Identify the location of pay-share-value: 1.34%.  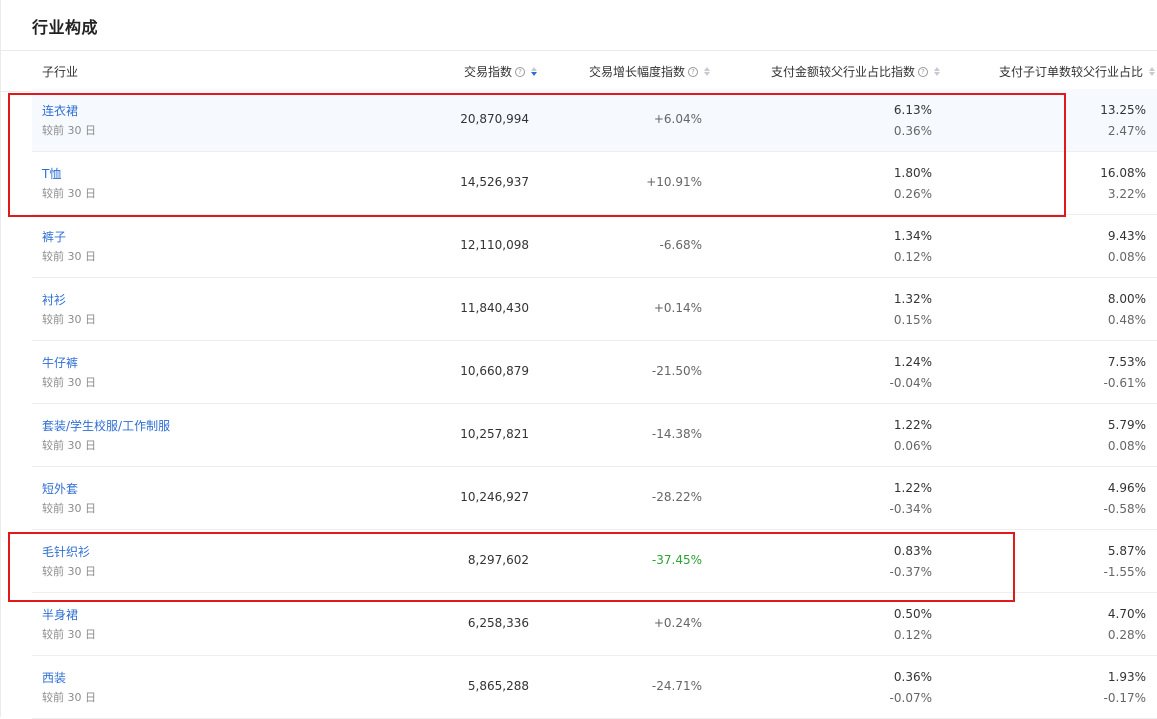
(912, 236).